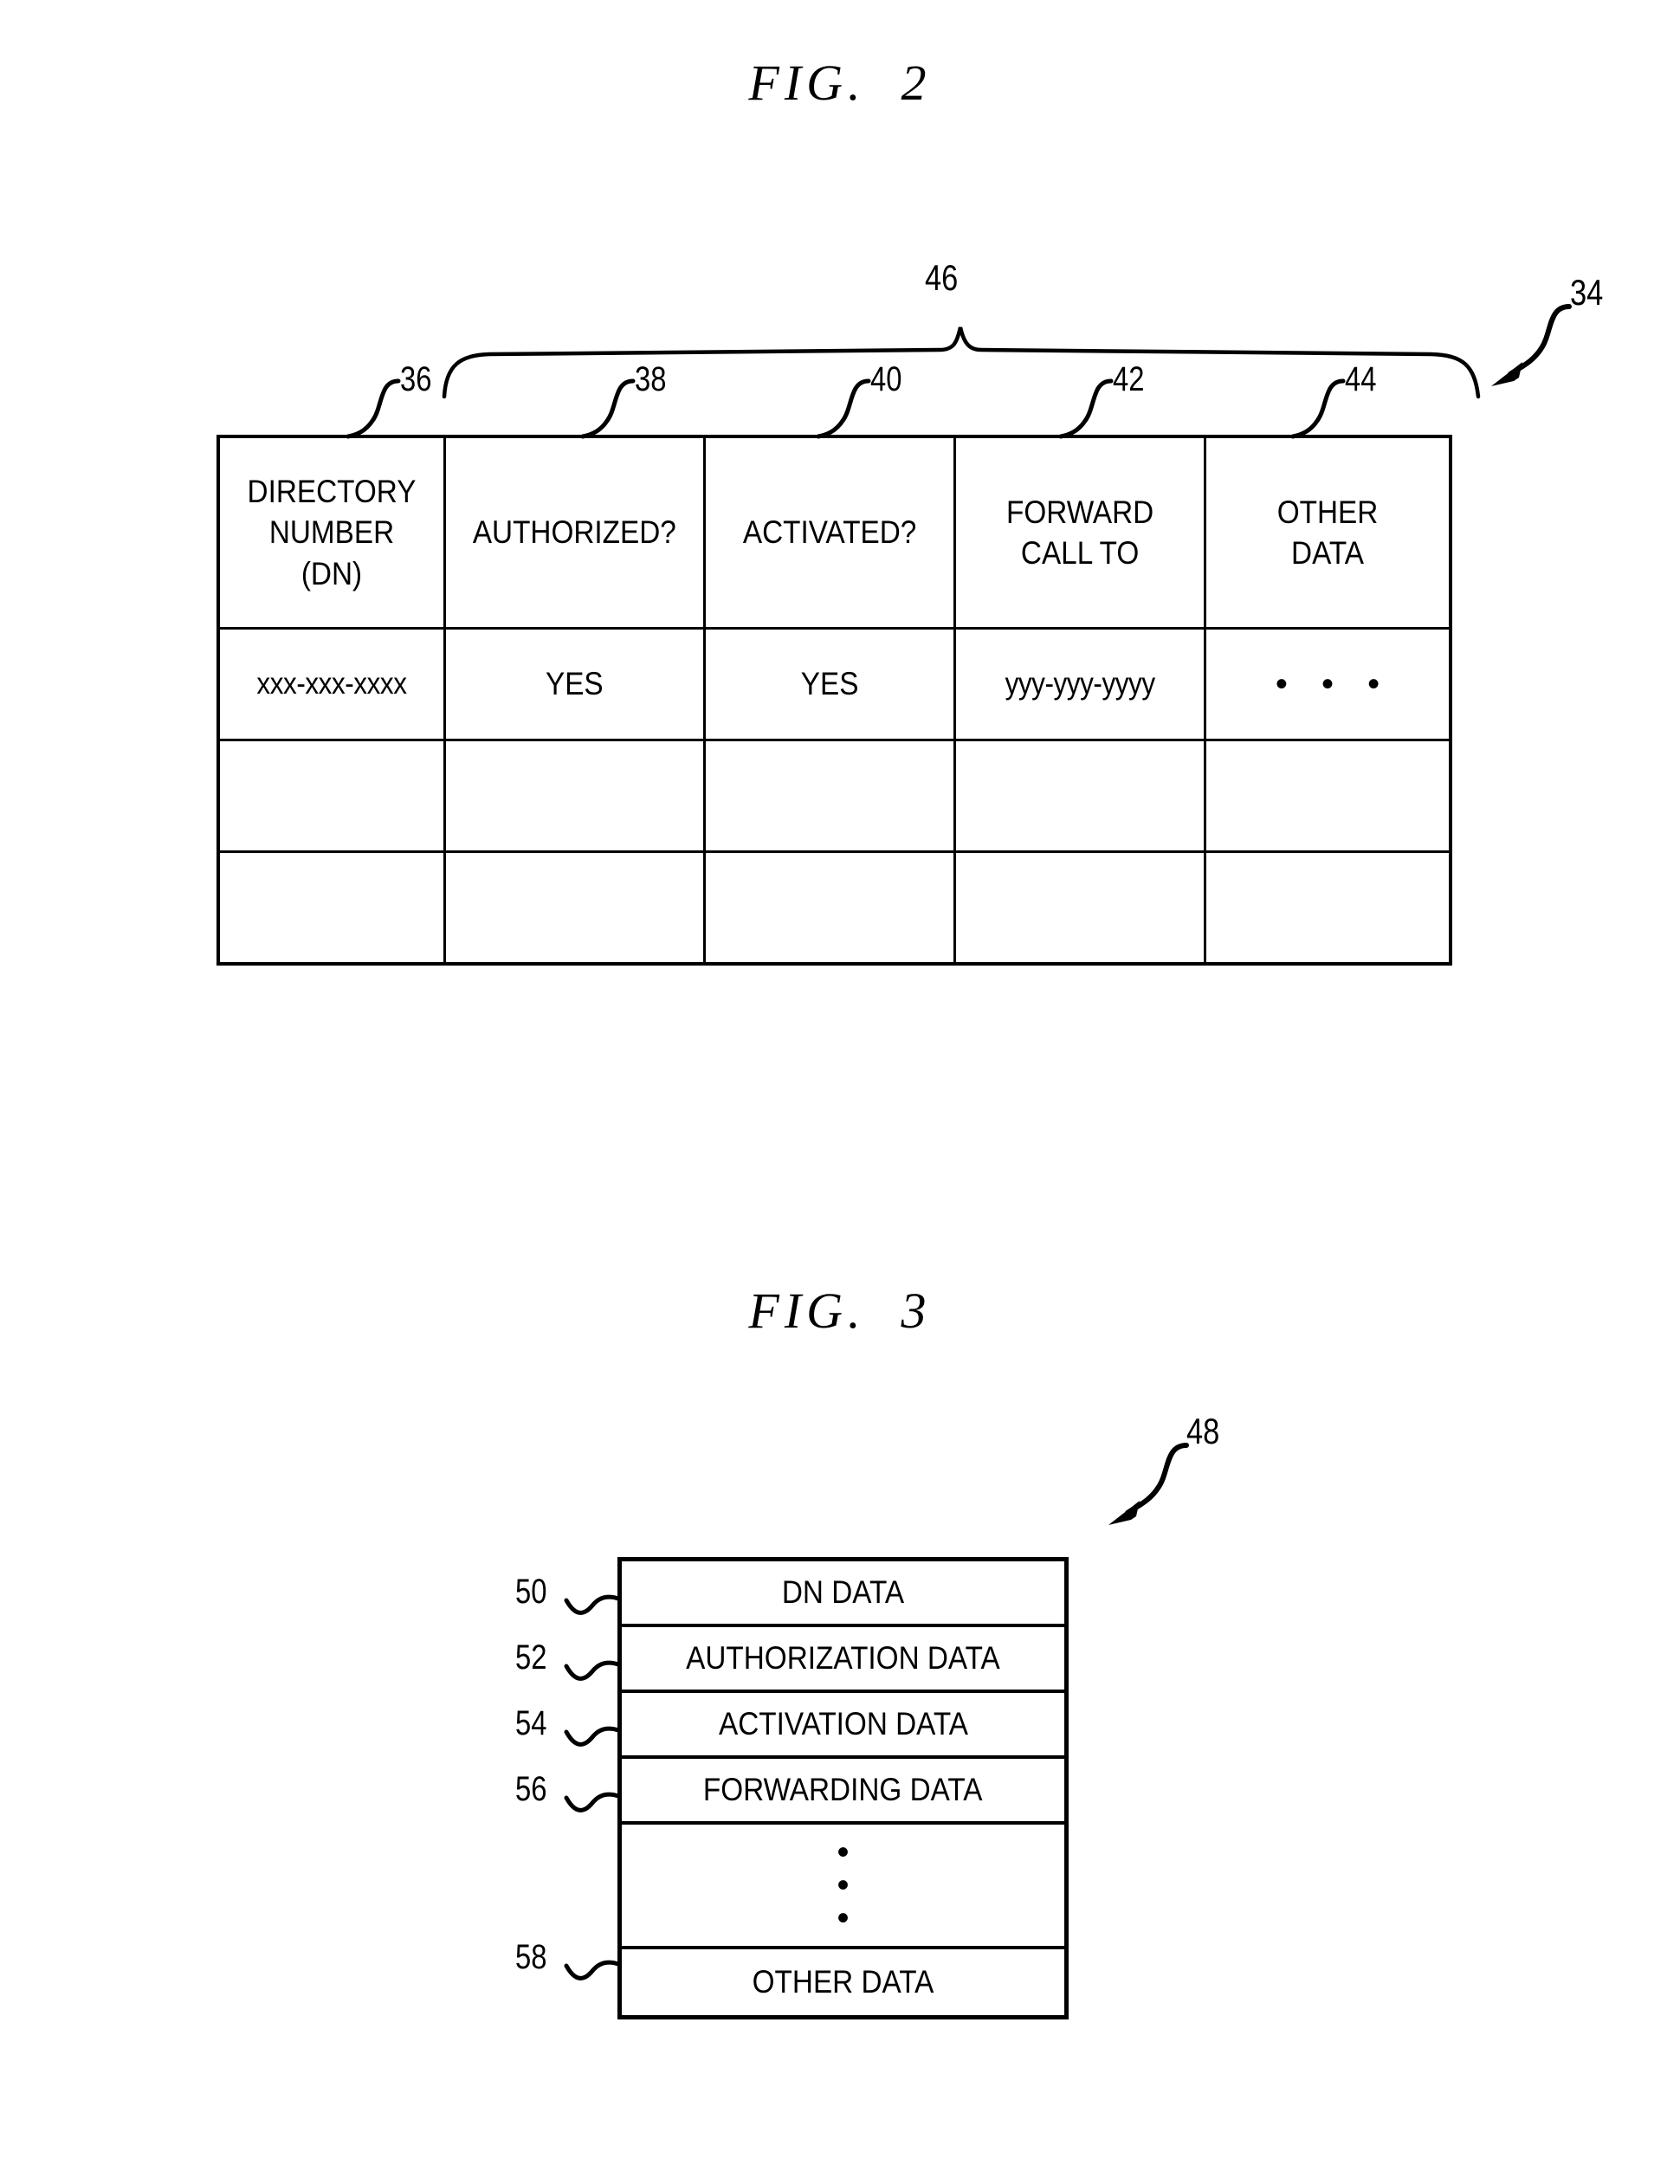 The height and width of the screenshot is (2184, 1680). I want to click on cell-directory-number-value: xxx-xxx-xxxx, so click(331, 684).